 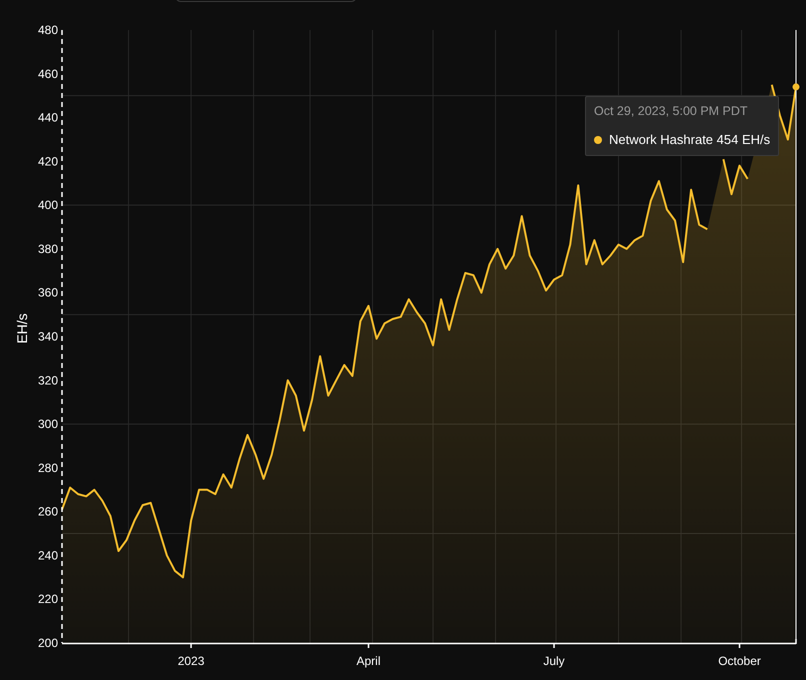 What do you see at coordinates (554, 661) in the screenshot?
I see `x-tick-label: July` at bounding box center [554, 661].